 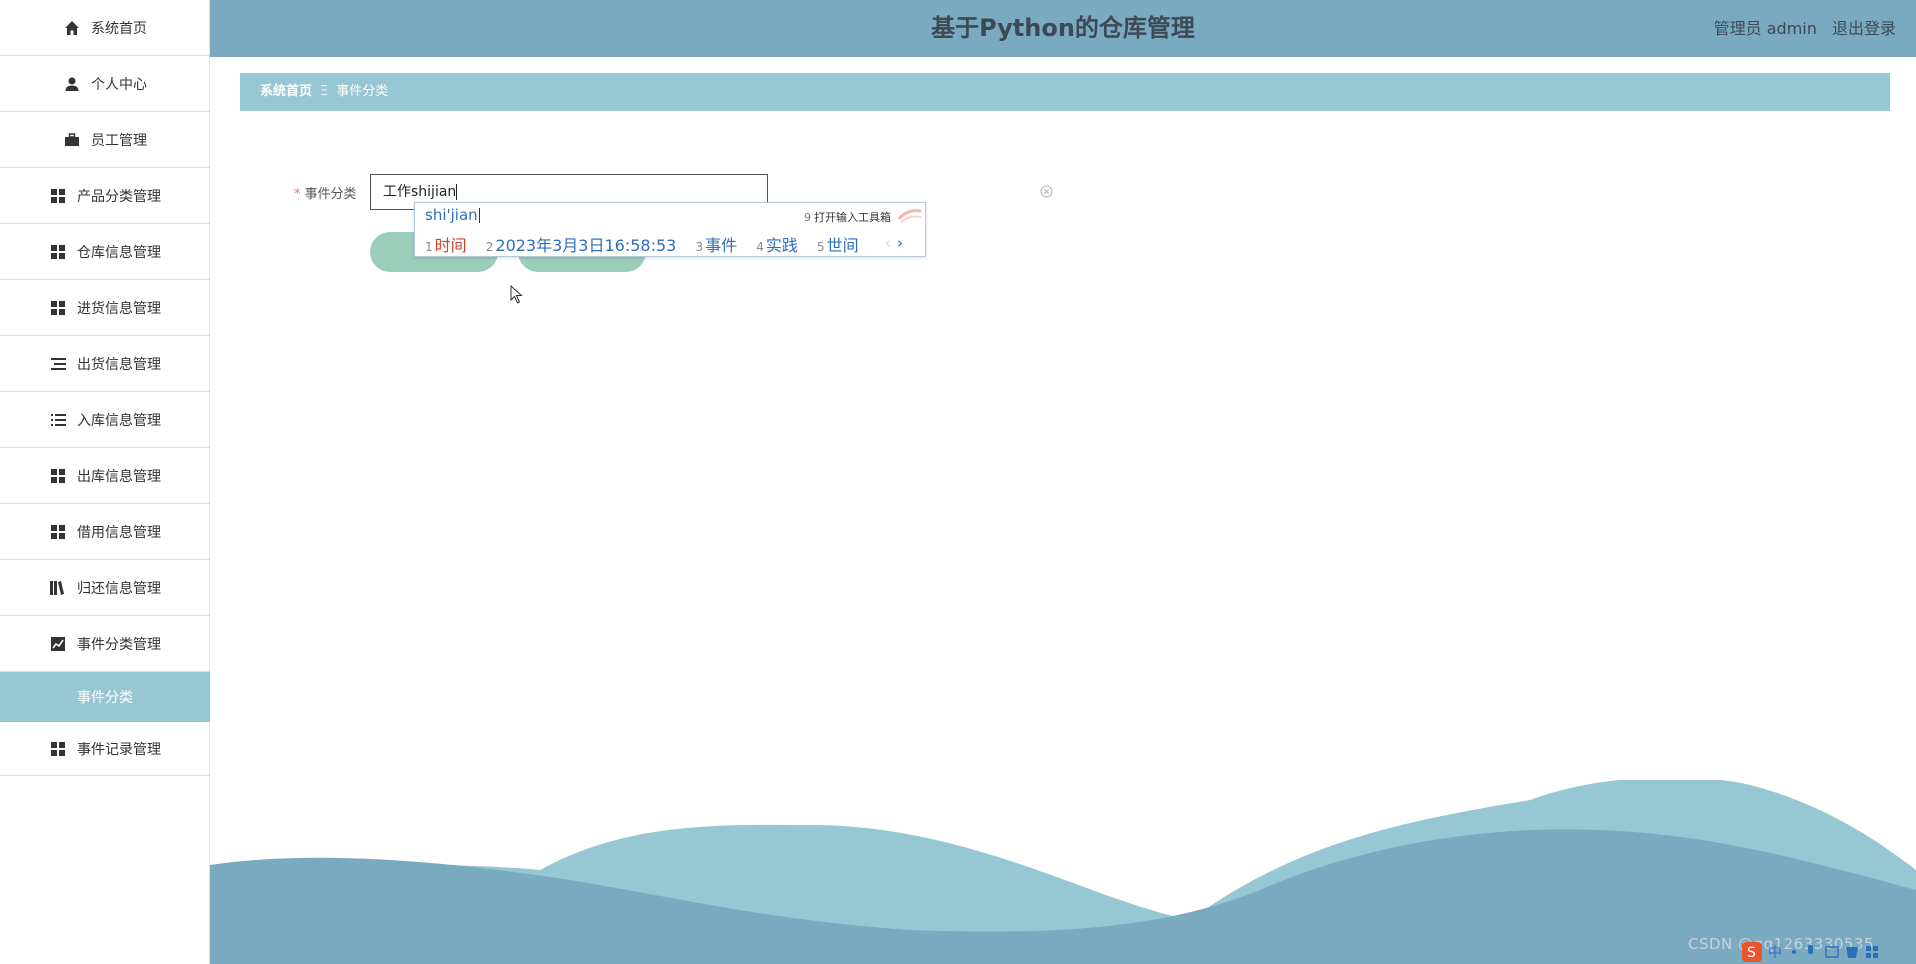 I want to click on mouse-pointer-icon, so click(x=516, y=294).